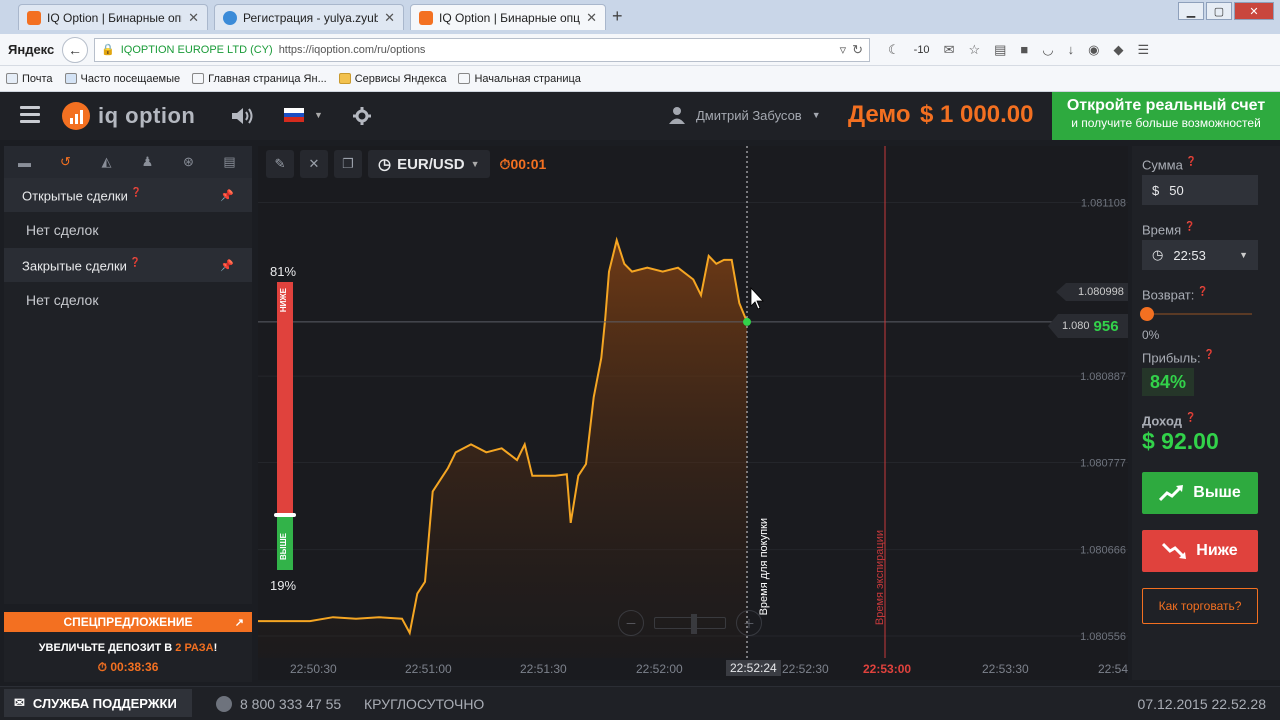  Describe the element at coordinates (894, 50) in the screenshot. I see `weather-icon: ☾` at that location.